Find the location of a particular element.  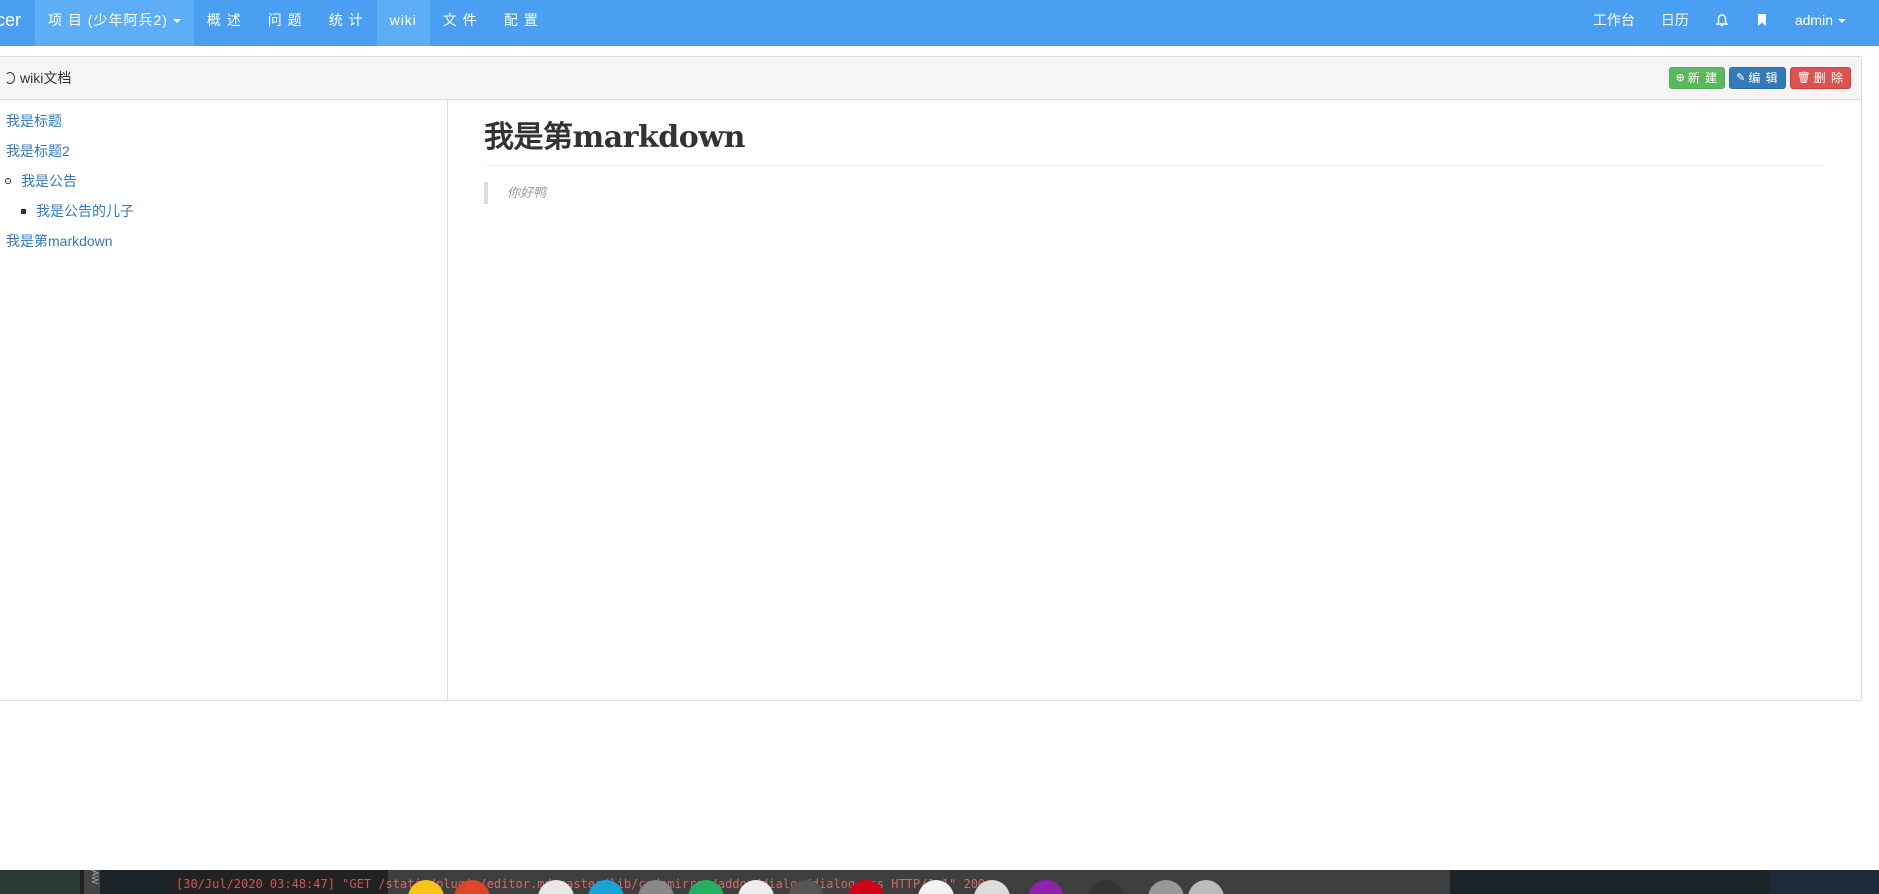

nav-settings: 配 置 is located at coordinates (521, 23).